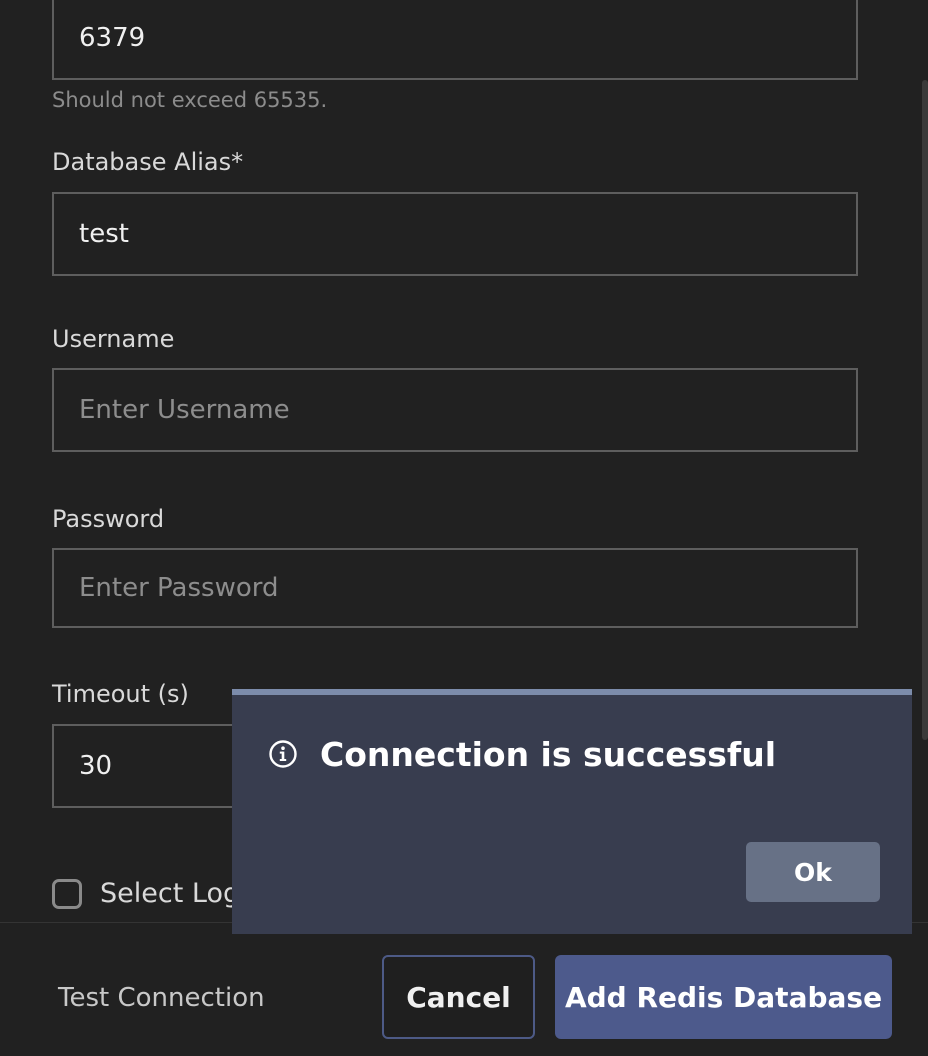  I want to click on test-connection-button: Test Connection, so click(161, 998).